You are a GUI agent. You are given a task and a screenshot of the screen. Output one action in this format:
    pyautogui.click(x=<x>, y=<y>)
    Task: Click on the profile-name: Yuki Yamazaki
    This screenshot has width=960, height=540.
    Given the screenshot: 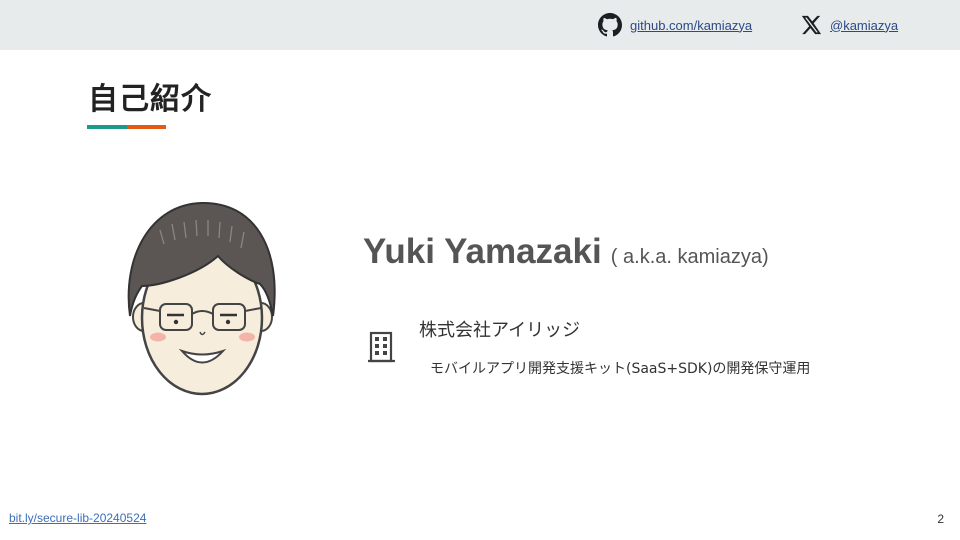 What is the action you would take?
    pyautogui.click(x=482, y=251)
    